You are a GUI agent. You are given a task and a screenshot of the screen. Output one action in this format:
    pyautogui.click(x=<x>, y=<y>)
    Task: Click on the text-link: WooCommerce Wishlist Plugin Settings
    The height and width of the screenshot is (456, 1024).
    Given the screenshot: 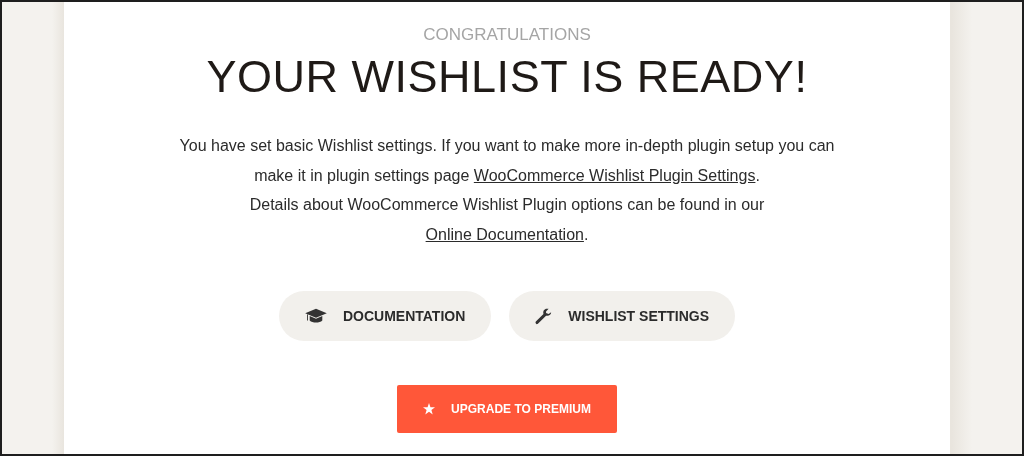 What is the action you would take?
    pyautogui.click(x=614, y=175)
    